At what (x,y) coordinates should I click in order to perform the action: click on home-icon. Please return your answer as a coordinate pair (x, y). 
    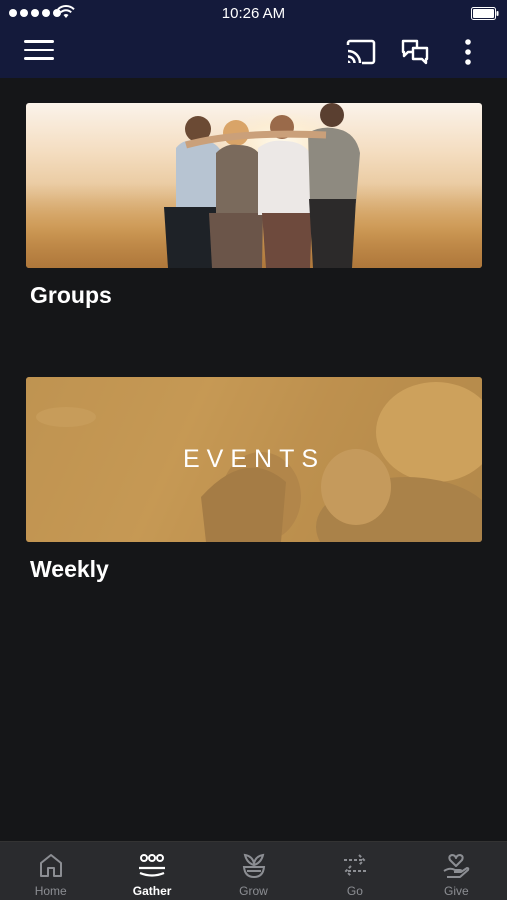
    Looking at the image, I should click on (50, 865).